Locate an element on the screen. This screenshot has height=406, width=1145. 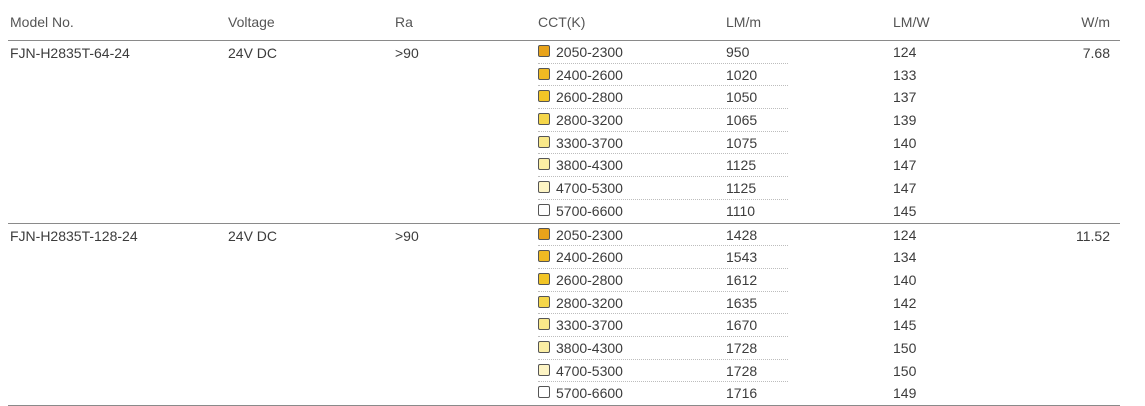
table-row: 4700-5300 1728 150 is located at coordinates (564, 371).